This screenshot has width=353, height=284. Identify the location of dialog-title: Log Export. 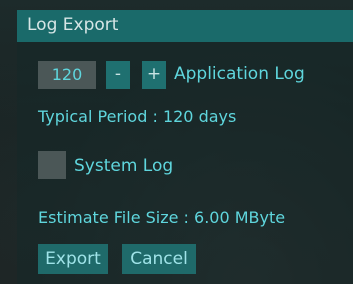
(73, 25).